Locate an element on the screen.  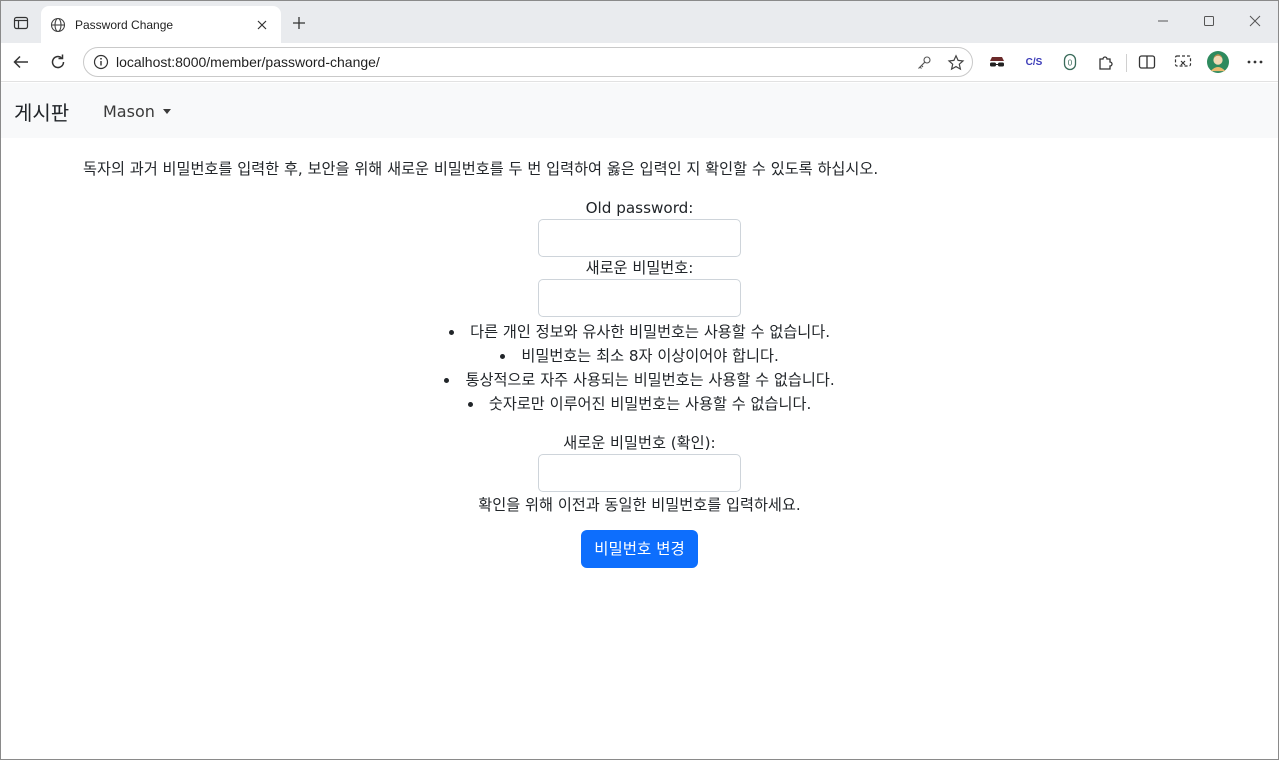
screenshot-tool-icon is located at coordinates (1183, 62).